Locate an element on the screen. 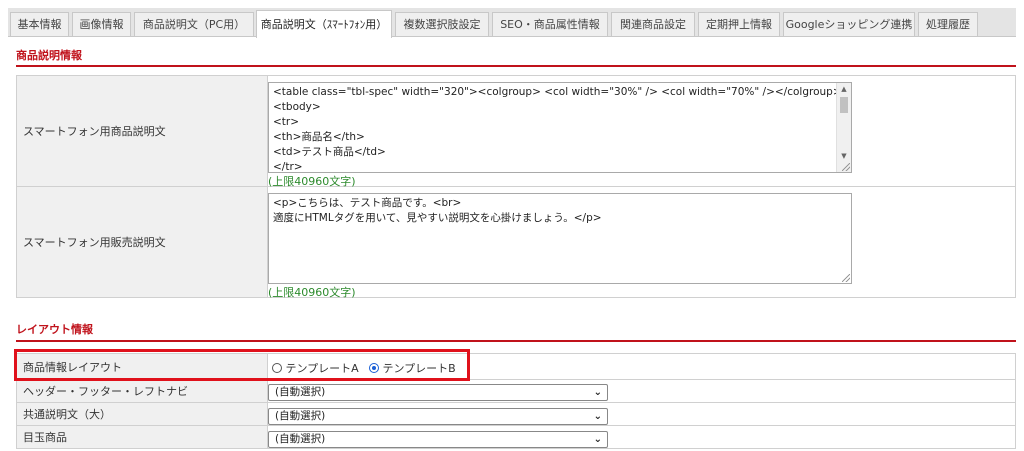 This screenshot has height=451, width=1024. radio-template-a: テンプレートA is located at coordinates (315, 368).